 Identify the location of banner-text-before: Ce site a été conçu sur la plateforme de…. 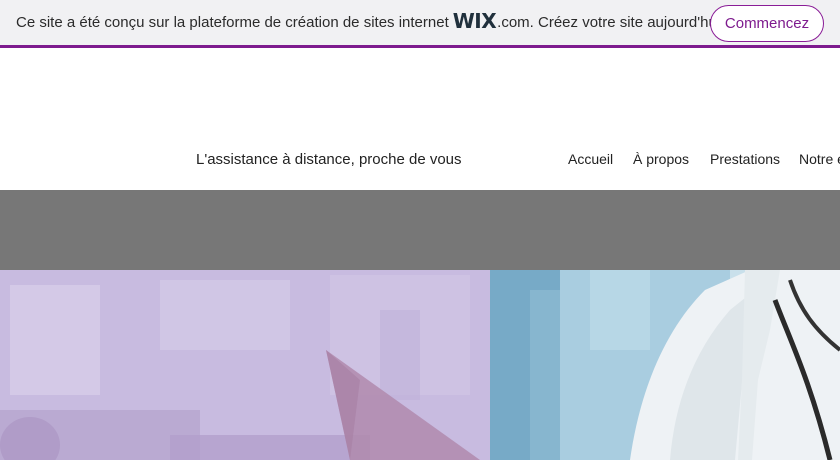
(232, 22).